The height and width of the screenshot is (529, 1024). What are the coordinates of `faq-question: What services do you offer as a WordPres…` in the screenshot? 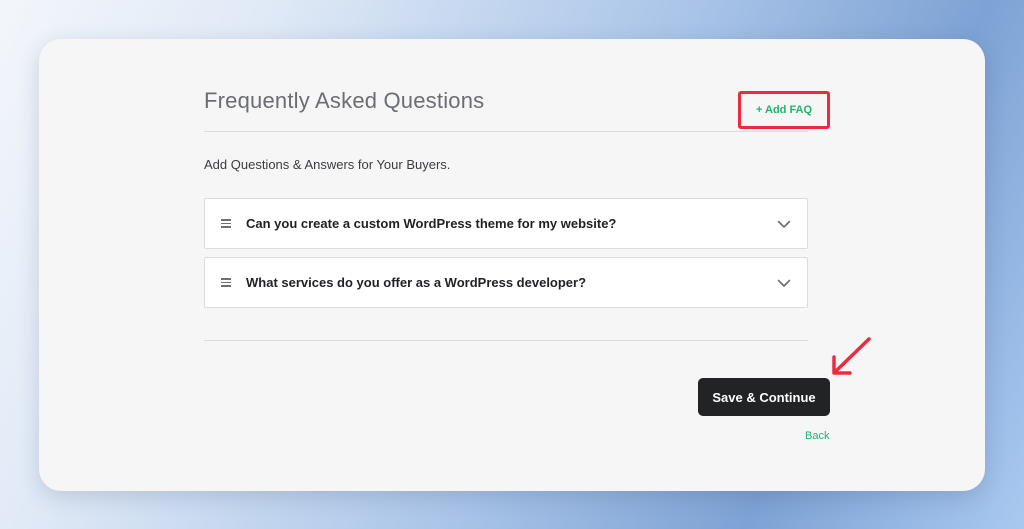 It's located at (416, 282).